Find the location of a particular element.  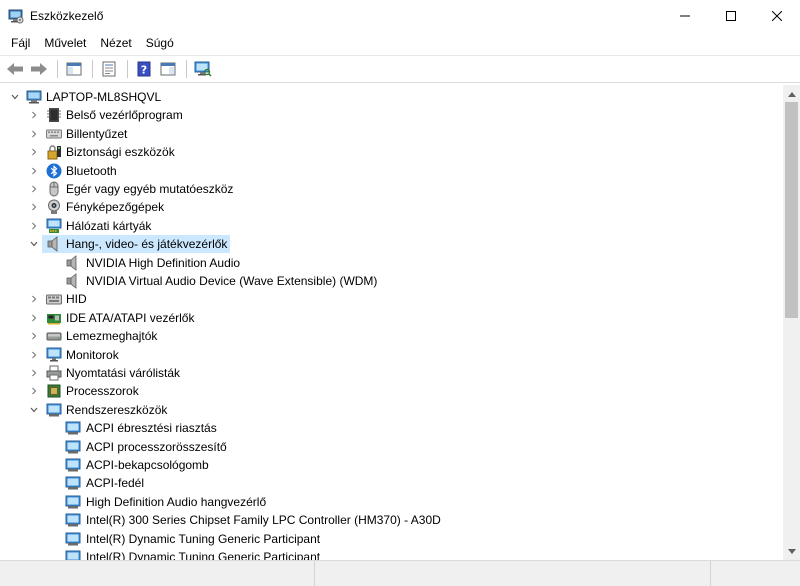

tree-item: ACPI-bekapcsológomb is located at coordinates (391, 465).